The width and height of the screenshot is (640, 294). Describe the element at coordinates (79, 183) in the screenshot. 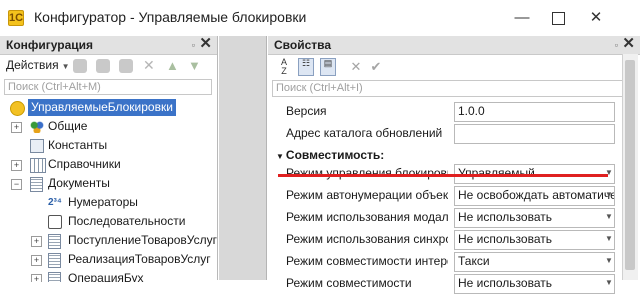

I see `tree-item-label: Документы` at that location.